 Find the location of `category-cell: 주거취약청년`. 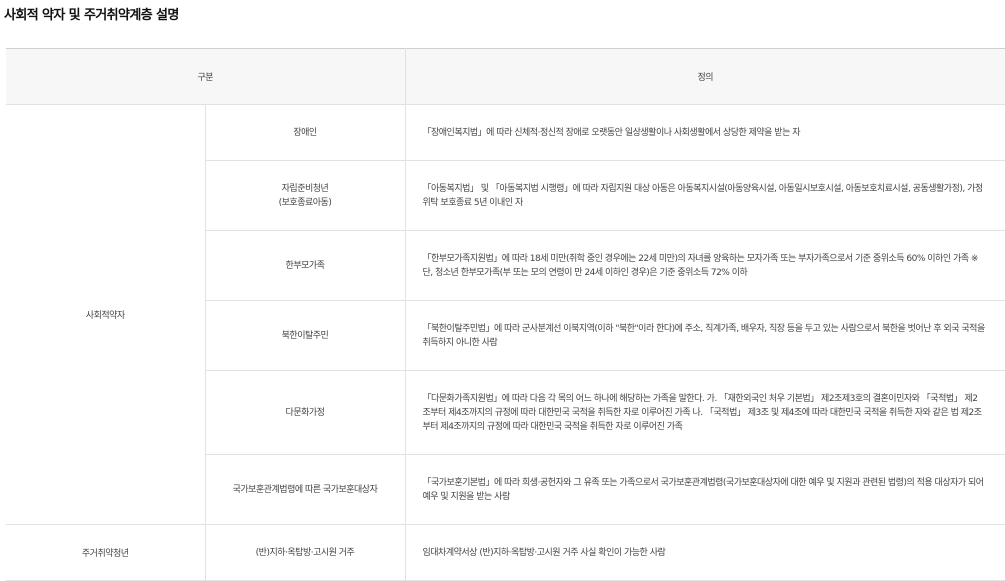

category-cell: 주거취약청년 is located at coordinates (105, 552).